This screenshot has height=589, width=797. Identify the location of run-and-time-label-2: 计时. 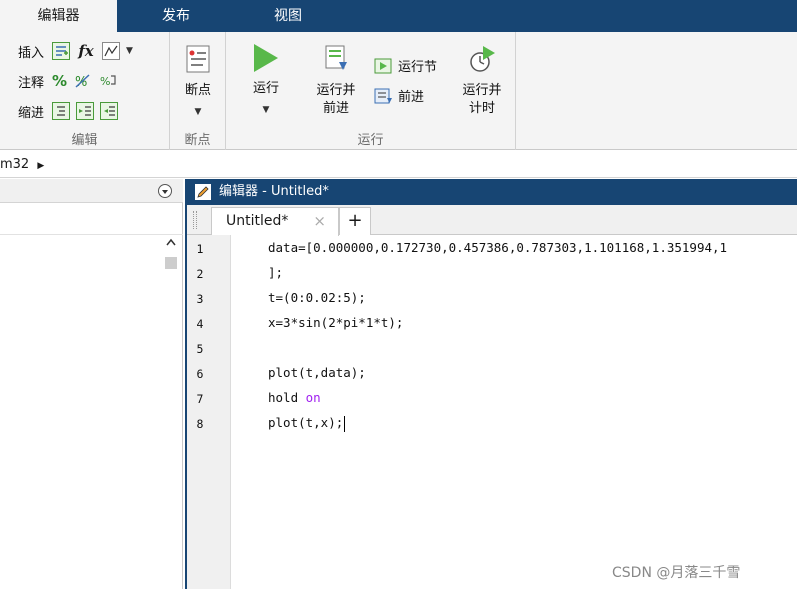
(481, 108).